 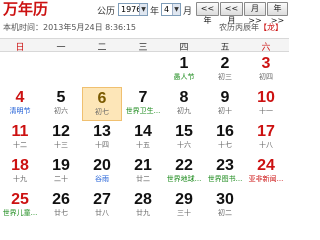 What do you see at coordinates (61, 131) in the screenshot?
I see `day-number: 12` at bounding box center [61, 131].